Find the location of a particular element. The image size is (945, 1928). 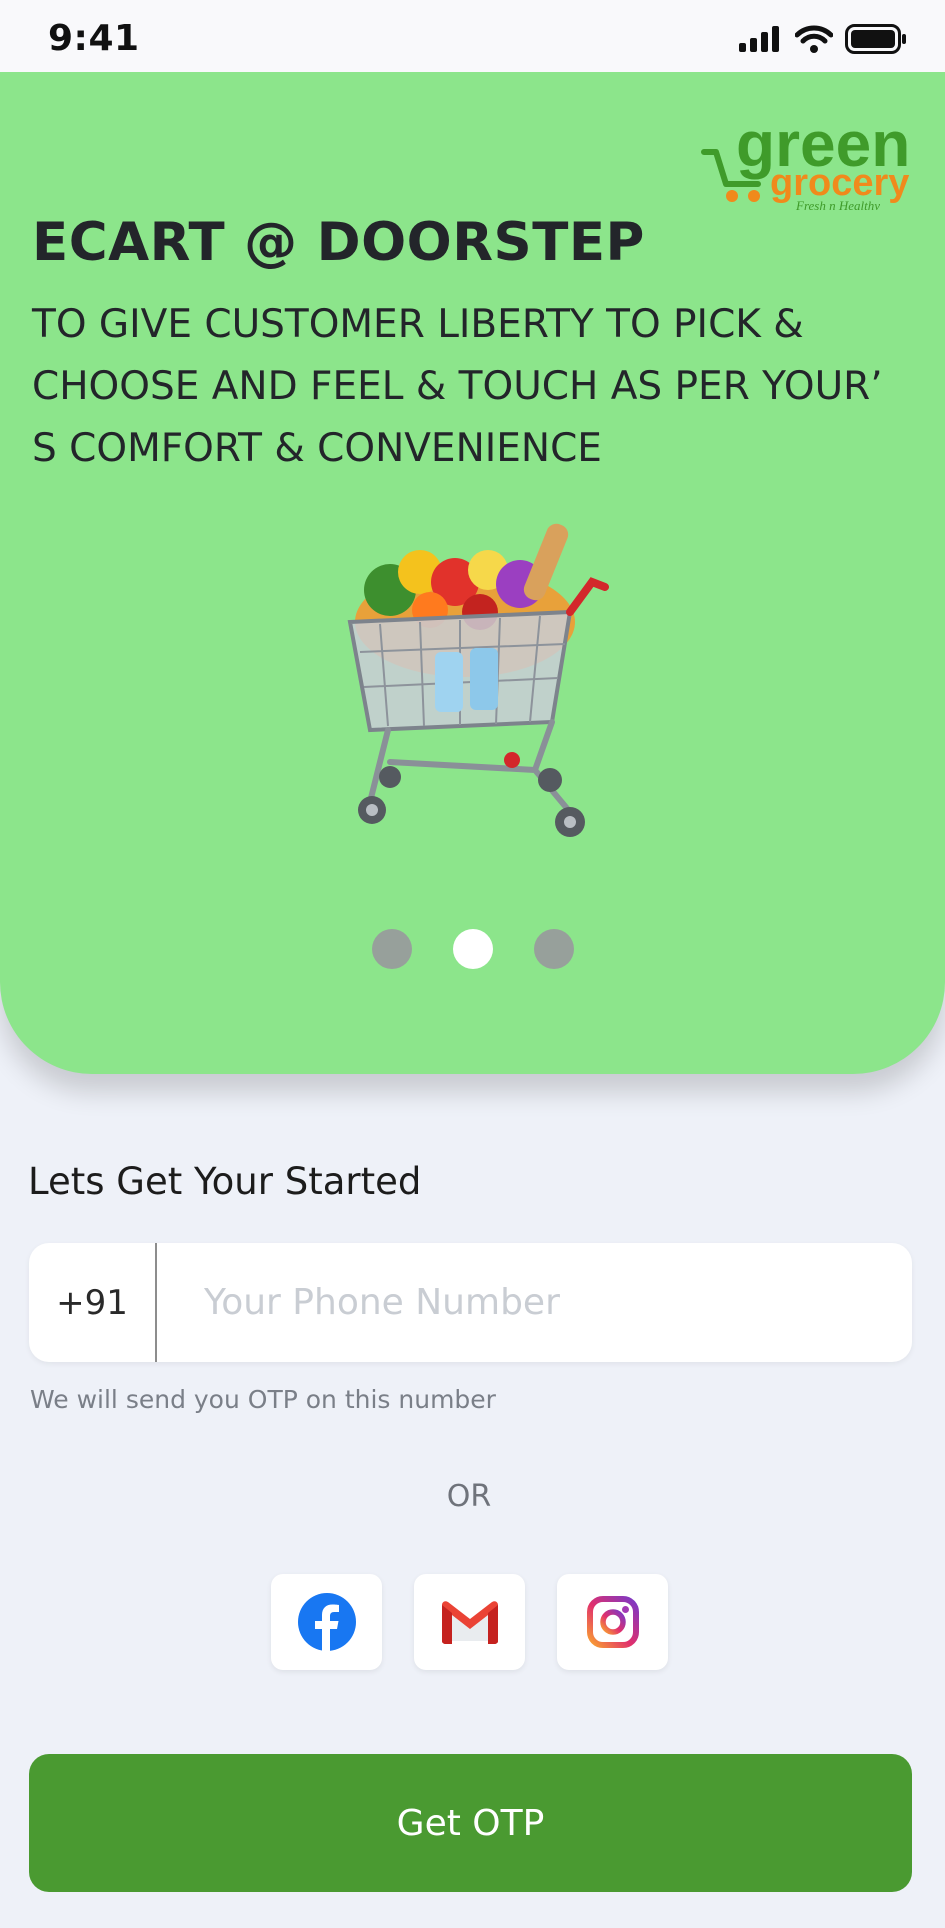

or-divider: OR is located at coordinates (469, 1496).